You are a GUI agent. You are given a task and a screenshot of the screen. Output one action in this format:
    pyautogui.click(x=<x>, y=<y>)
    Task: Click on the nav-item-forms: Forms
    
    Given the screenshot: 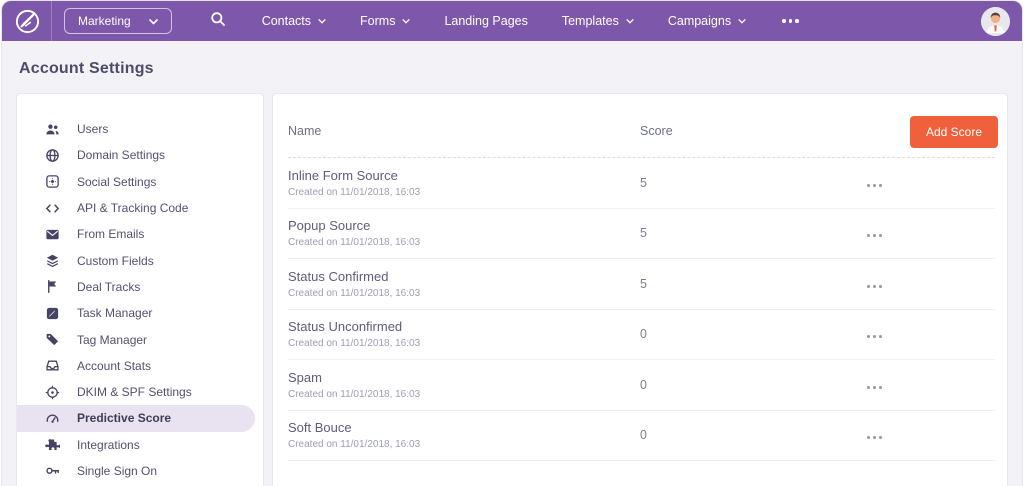 What is the action you would take?
    pyautogui.click(x=385, y=21)
    